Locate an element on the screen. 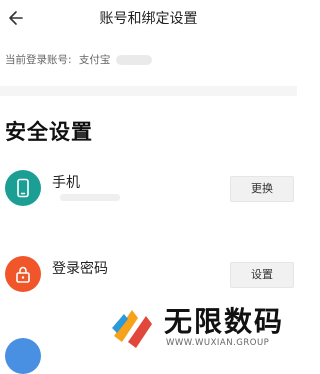 The height and width of the screenshot is (374, 320). current-account: 当前登录账号: 支付宝 is located at coordinates (78, 59).